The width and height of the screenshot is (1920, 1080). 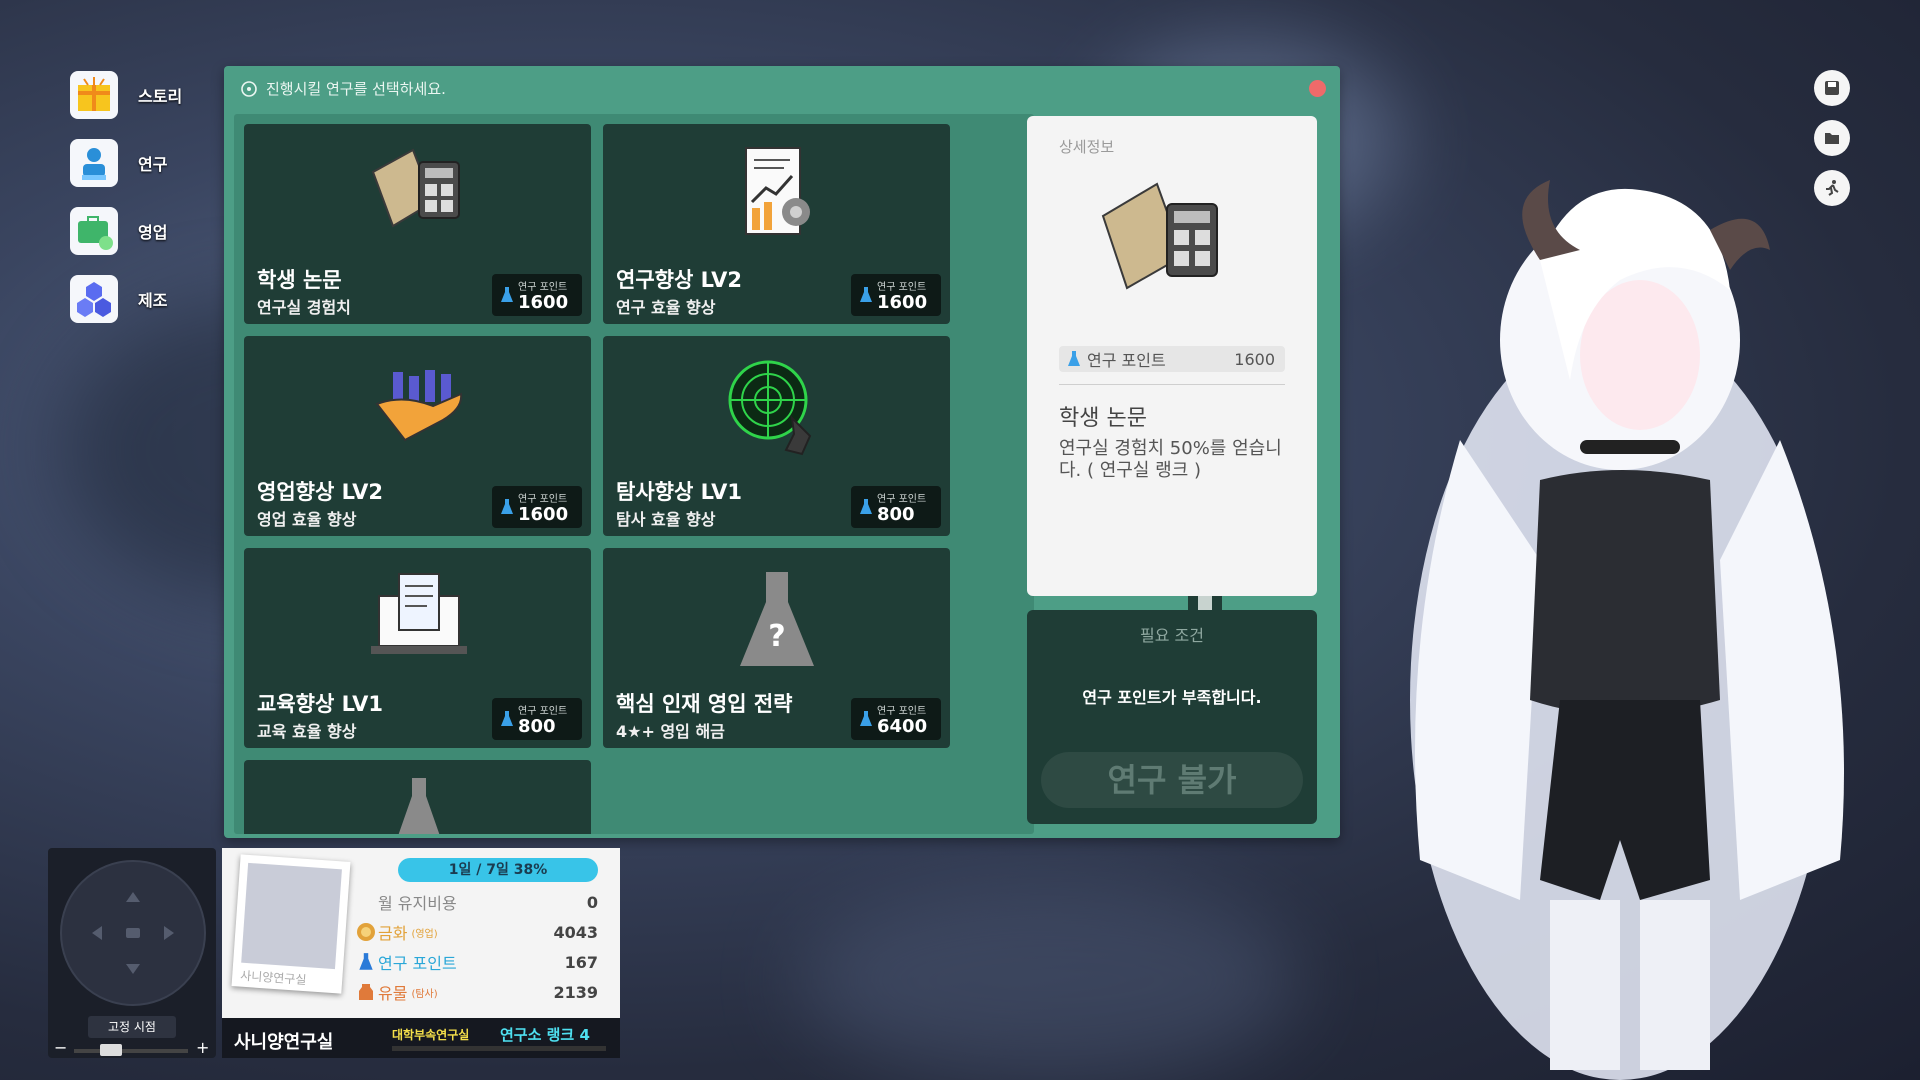 I want to click on photo-caption: 사니양연구실, so click(x=273, y=978).